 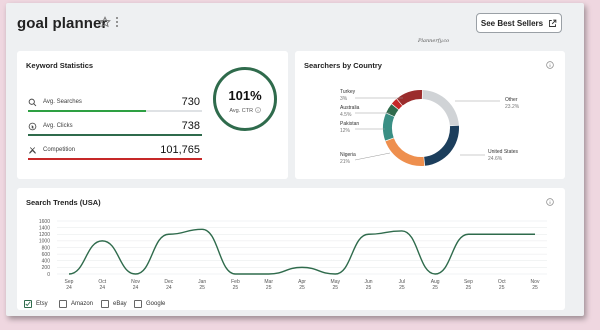 I want to click on legend-item-amazon: Amazon, so click(x=76, y=304).